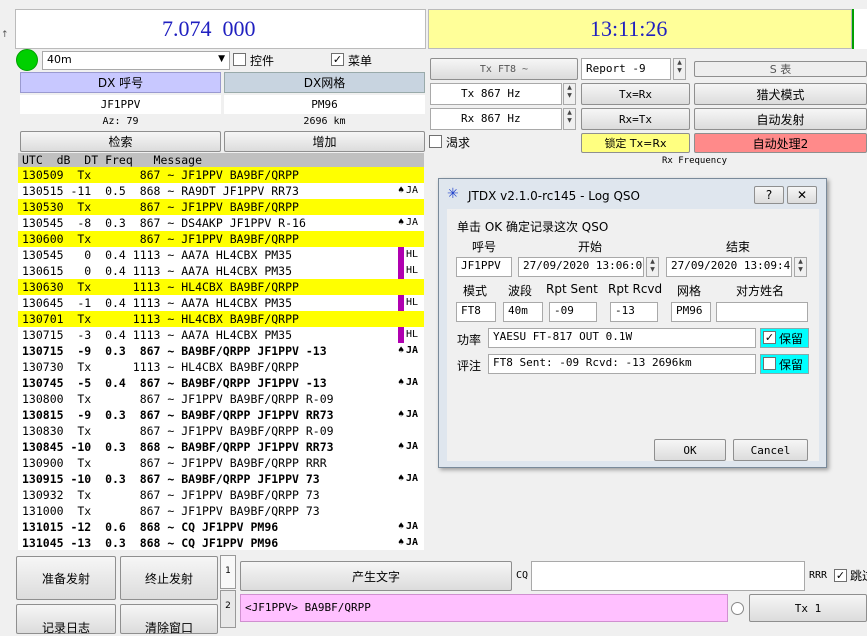 This screenshot has height=636, width=867. Describe the element at coordinates (221, 207) in the screenshot. I see `decode-row: 130530 Tx 867 ~ JF1PPV BA9BF/QRPP` at that location.